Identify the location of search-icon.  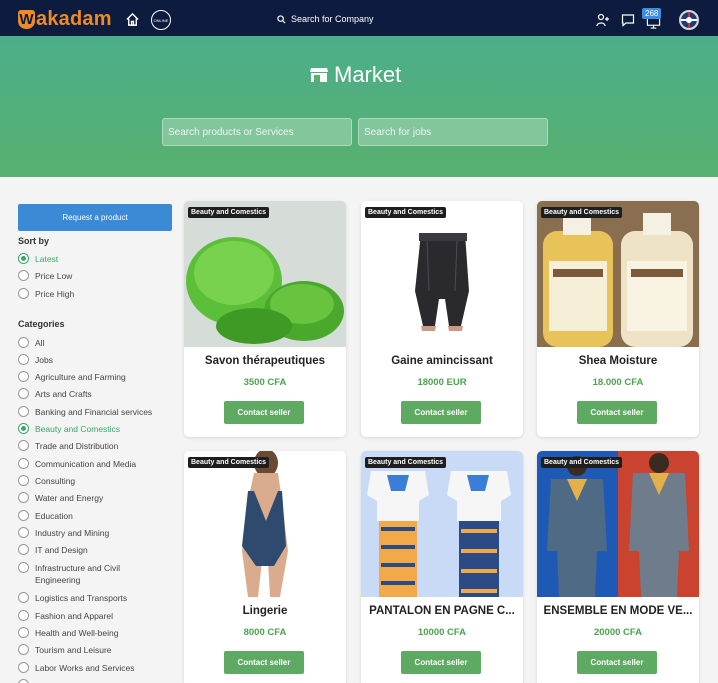
(281, 19).